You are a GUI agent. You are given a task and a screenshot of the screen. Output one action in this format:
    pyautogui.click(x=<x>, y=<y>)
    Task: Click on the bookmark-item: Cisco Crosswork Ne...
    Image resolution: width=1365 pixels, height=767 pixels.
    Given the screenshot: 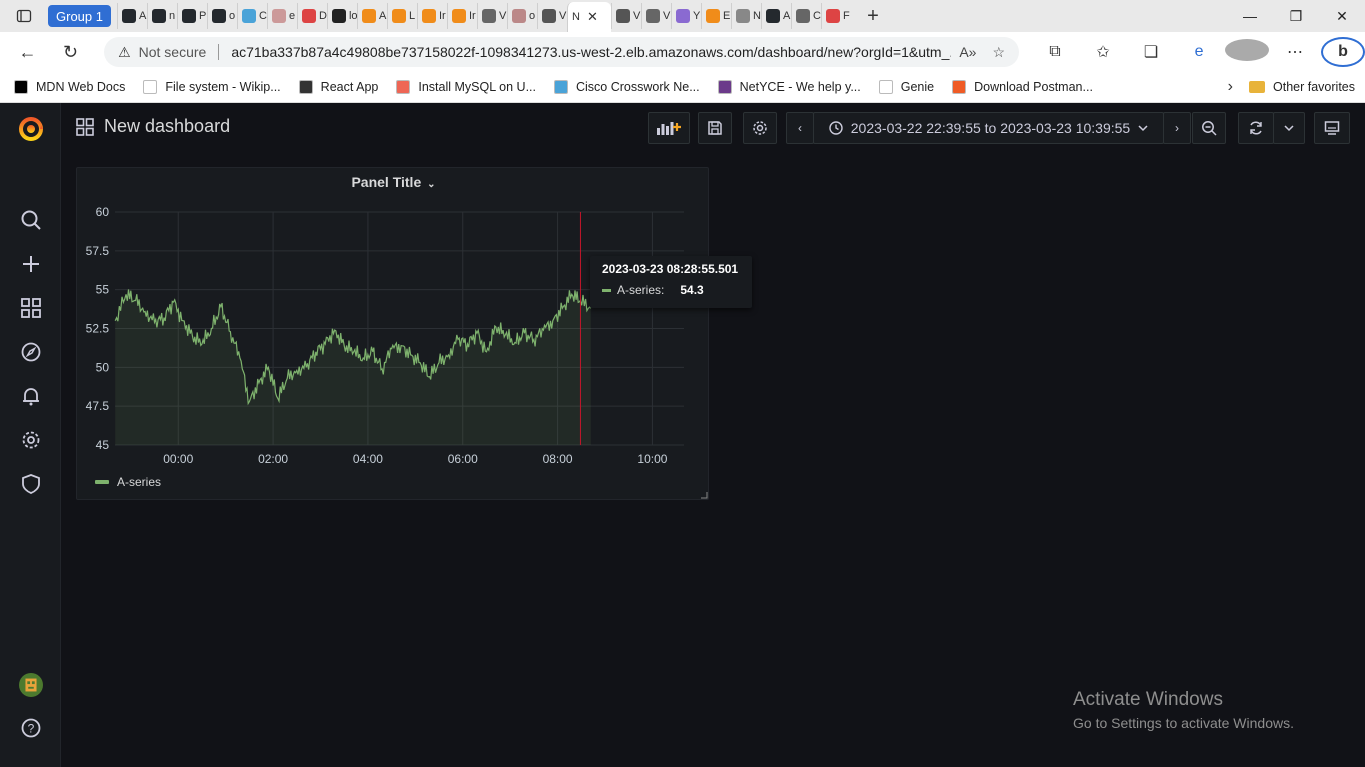 What is the action you would take?
    pyautogui.click(x=627, y=87)
    